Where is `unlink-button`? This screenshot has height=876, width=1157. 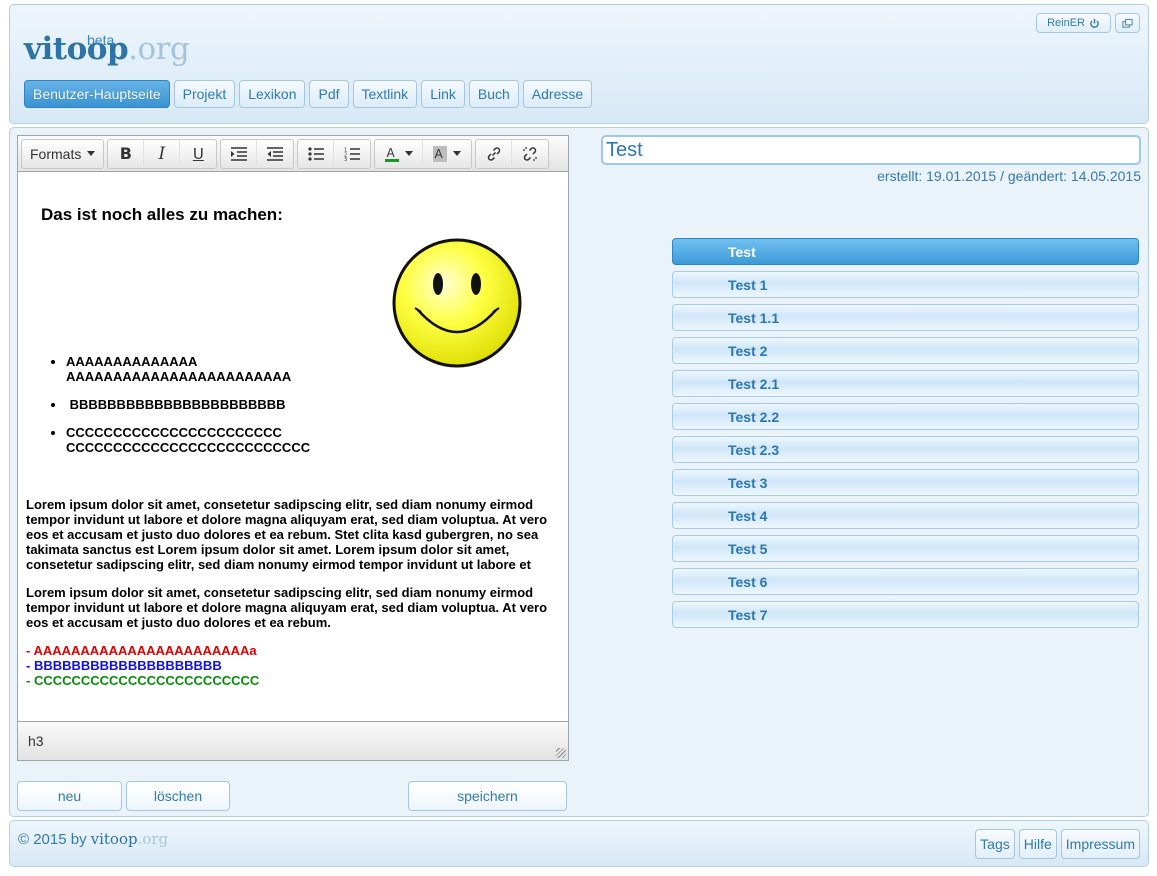 unlink-button is located at coordinates (530, 154).